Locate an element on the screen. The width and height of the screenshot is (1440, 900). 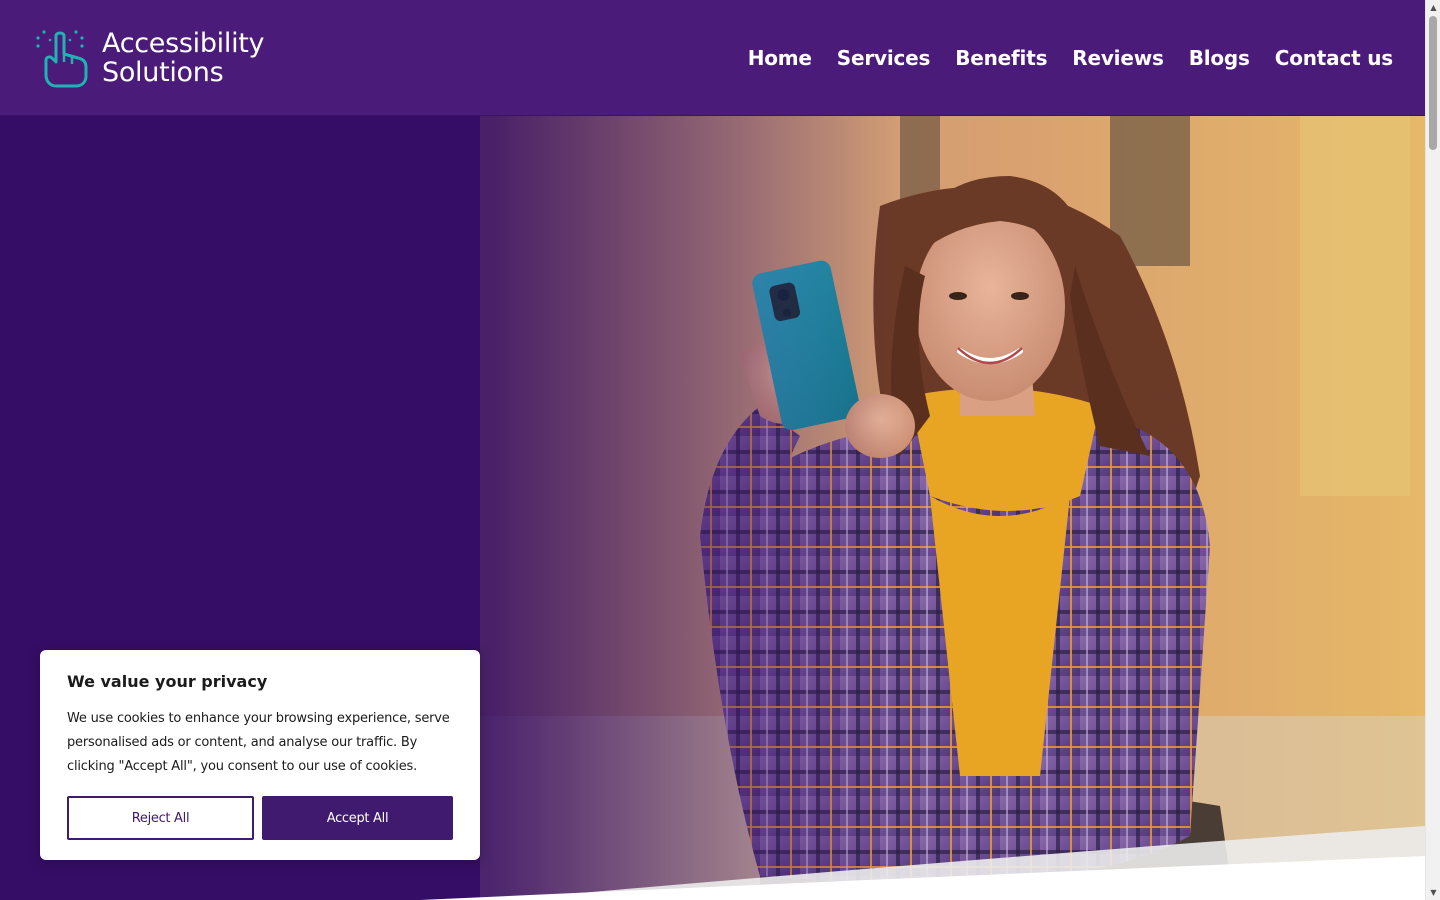
scroll-up-arrow-icon: ▲ is located at coordinates (1433, 7).